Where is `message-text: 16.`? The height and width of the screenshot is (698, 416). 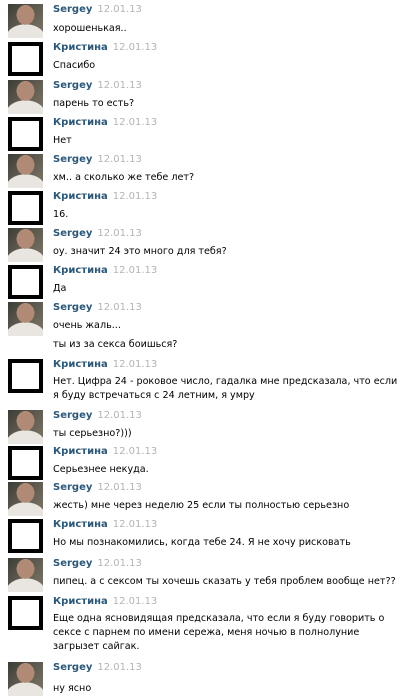 message-text: 16. is located at coordinates (61, 214).